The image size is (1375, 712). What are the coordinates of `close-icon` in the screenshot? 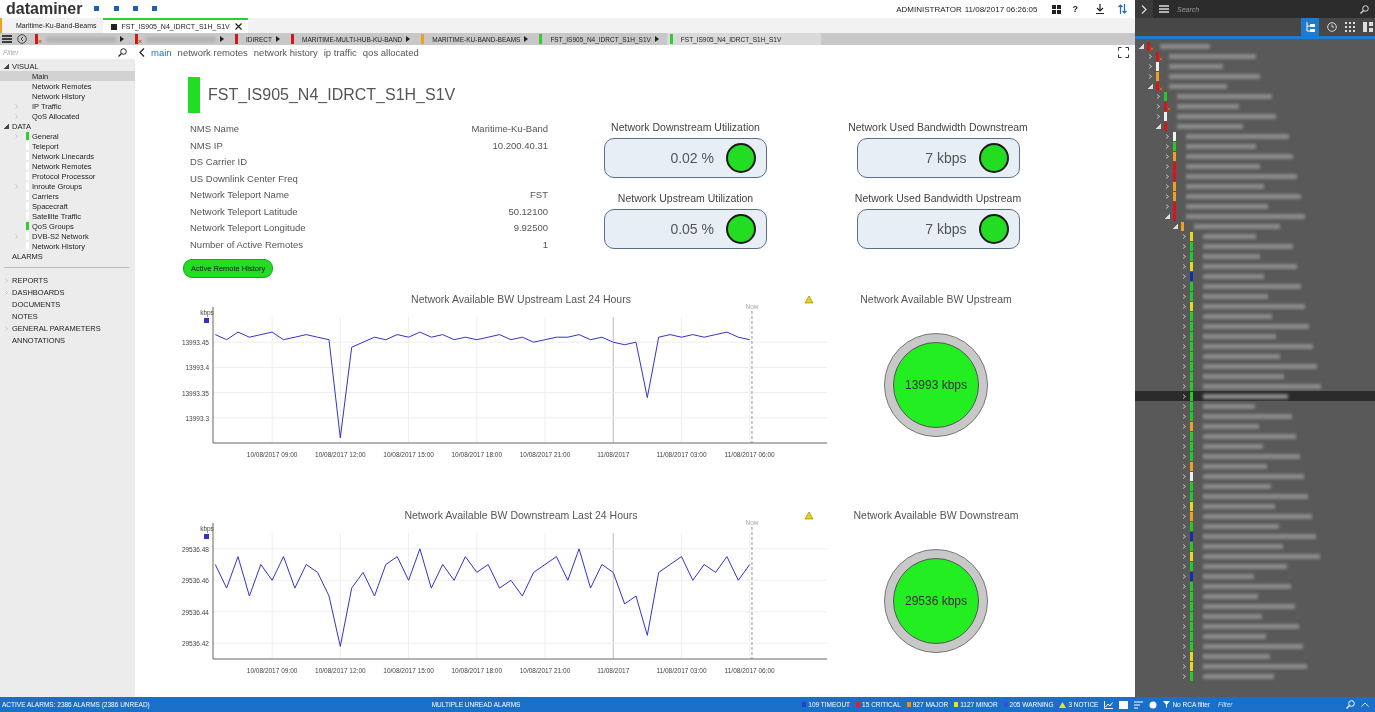 It's located at (238, 26).